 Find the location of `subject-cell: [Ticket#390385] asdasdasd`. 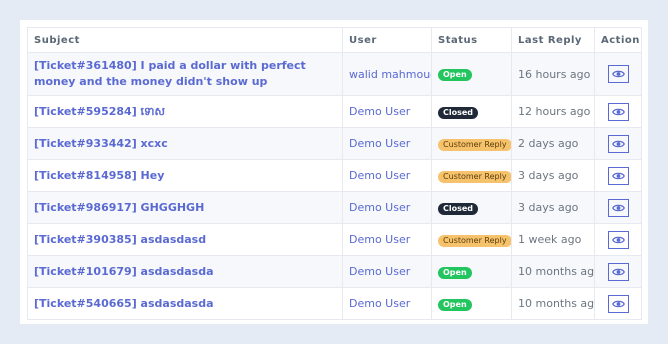

subject-cell: [Ticket#390385] asdasdasd is located at coordinates (185, 239).